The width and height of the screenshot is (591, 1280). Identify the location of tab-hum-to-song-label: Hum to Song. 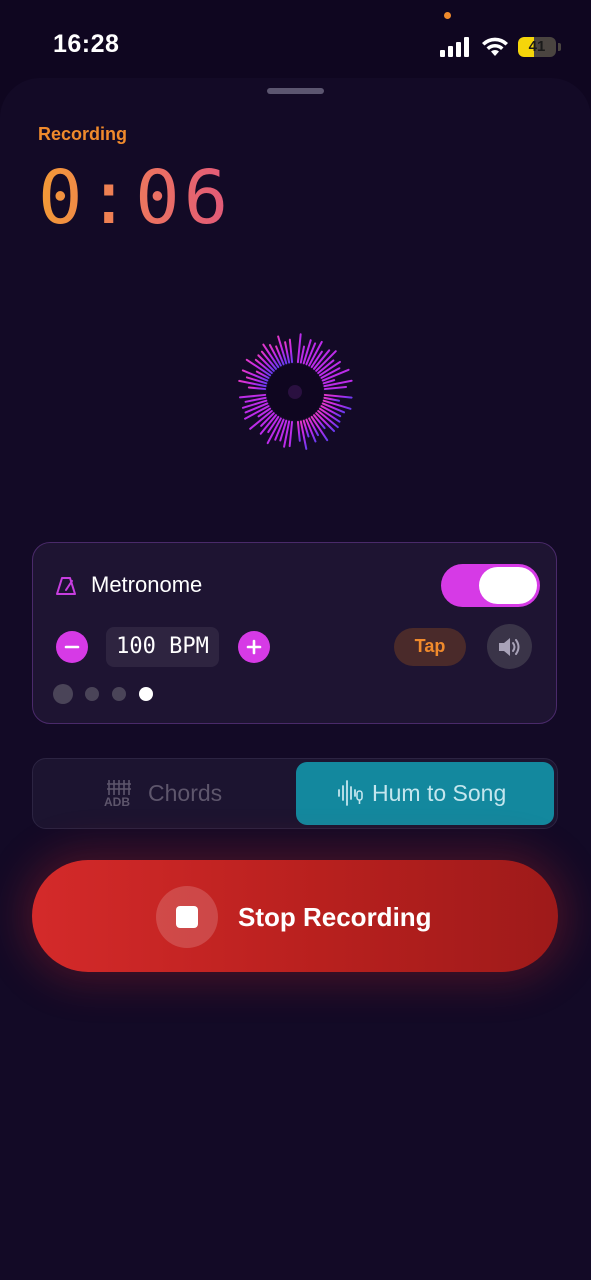
(439, 793).